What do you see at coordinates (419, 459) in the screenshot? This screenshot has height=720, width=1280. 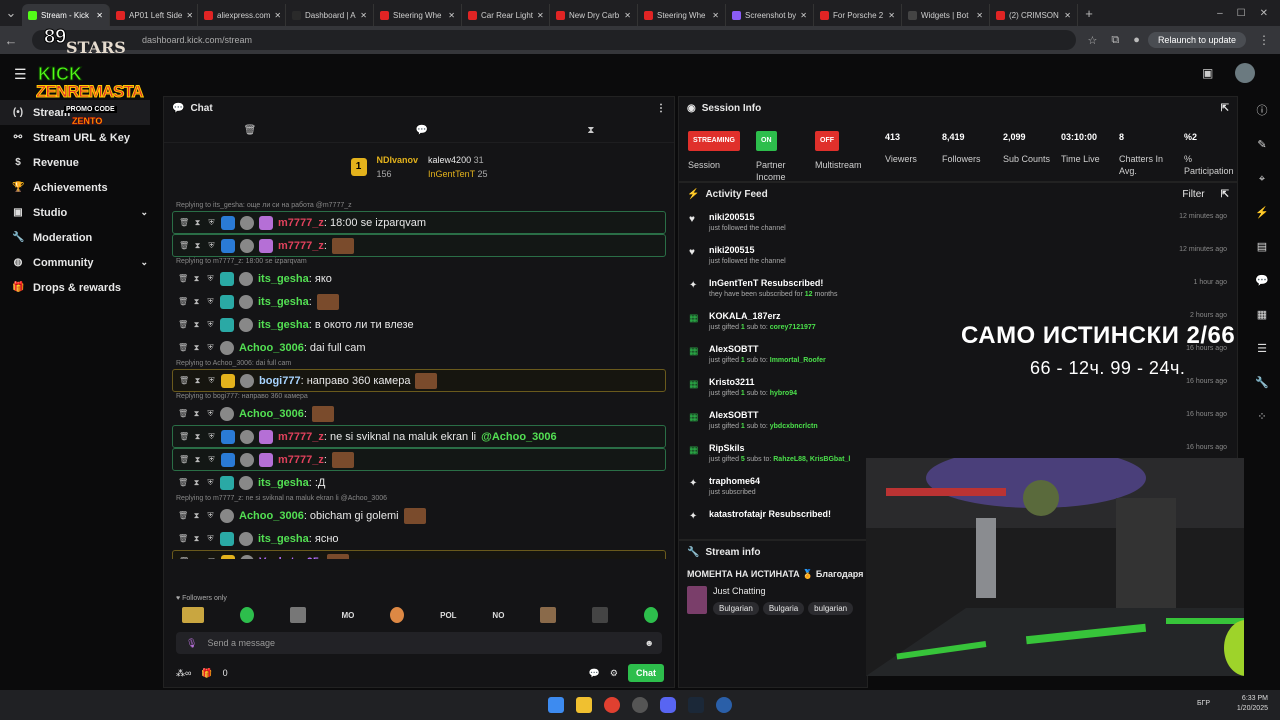 I see `chat-message: 🗑 ⧗ ⛨ m7777_z:` at bounding box center [419, 459].